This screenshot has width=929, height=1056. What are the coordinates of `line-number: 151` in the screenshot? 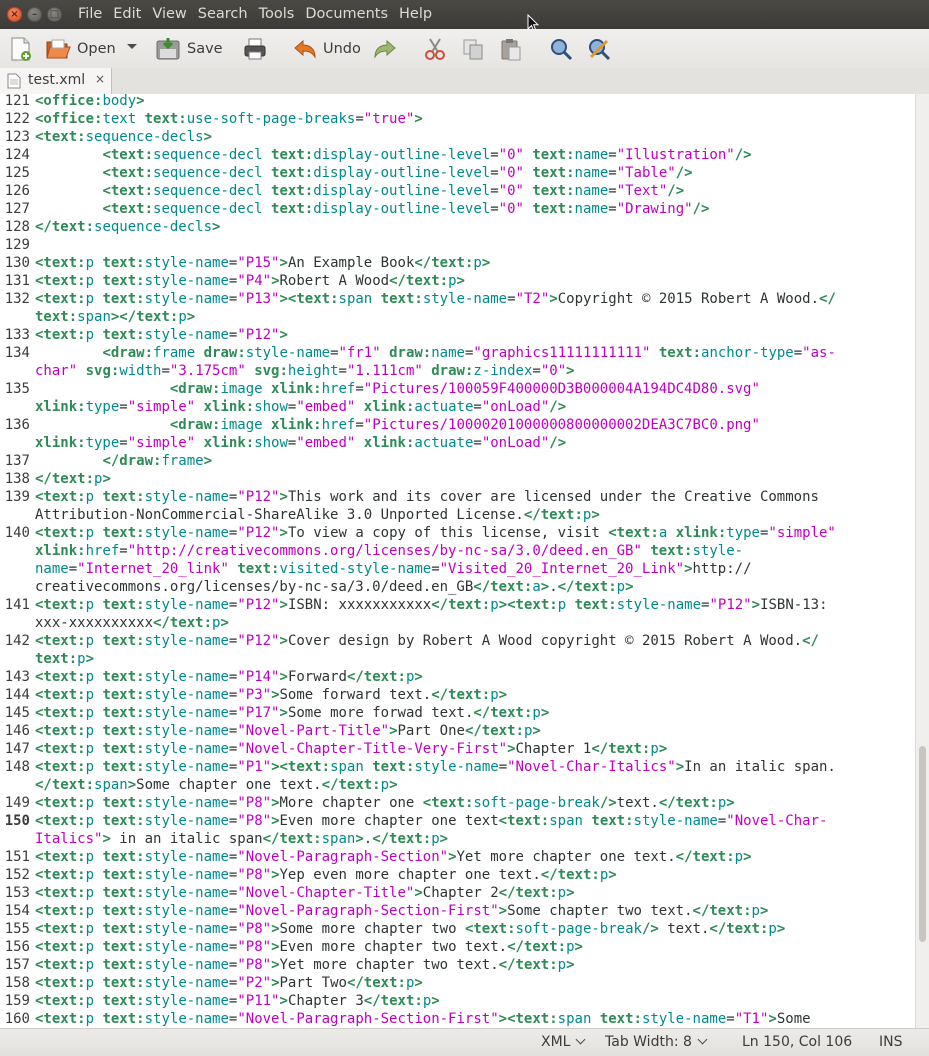 It's located at (17, 857).